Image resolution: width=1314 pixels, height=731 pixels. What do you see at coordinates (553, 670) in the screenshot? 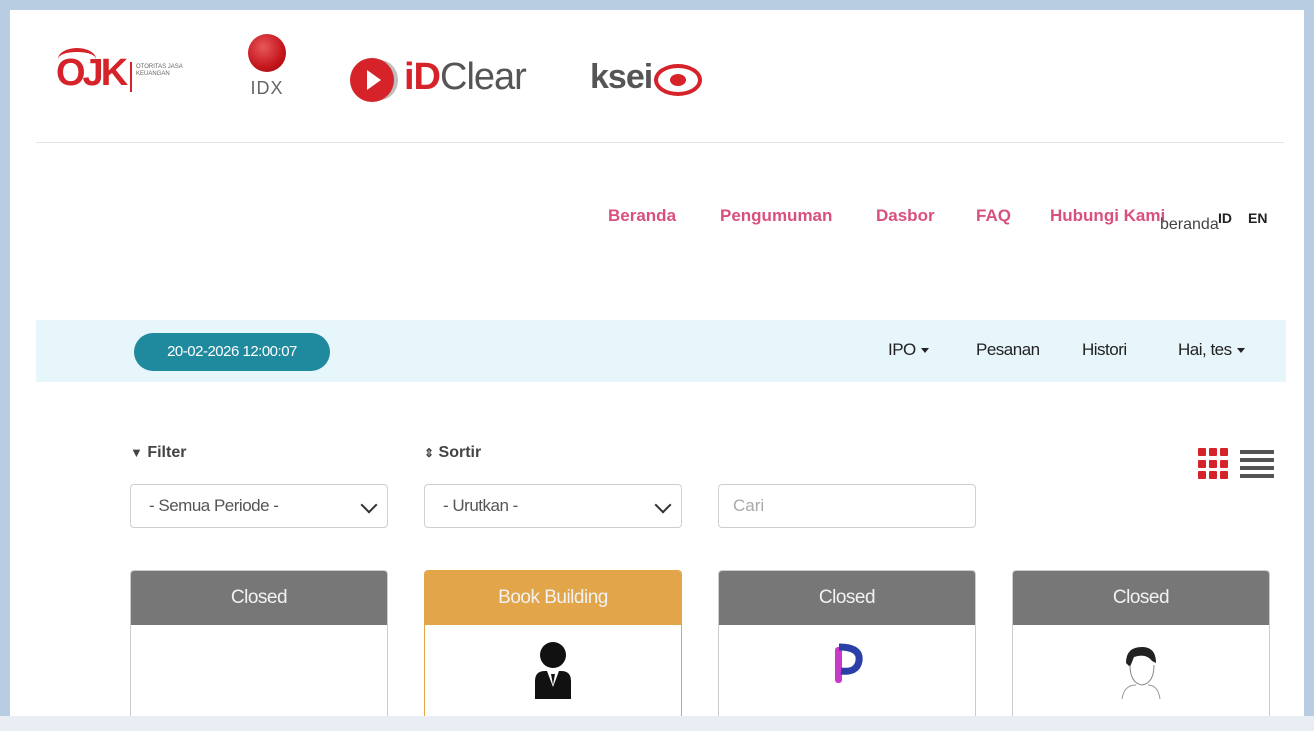
I see `person-icon` at bounding box center [553, 670].